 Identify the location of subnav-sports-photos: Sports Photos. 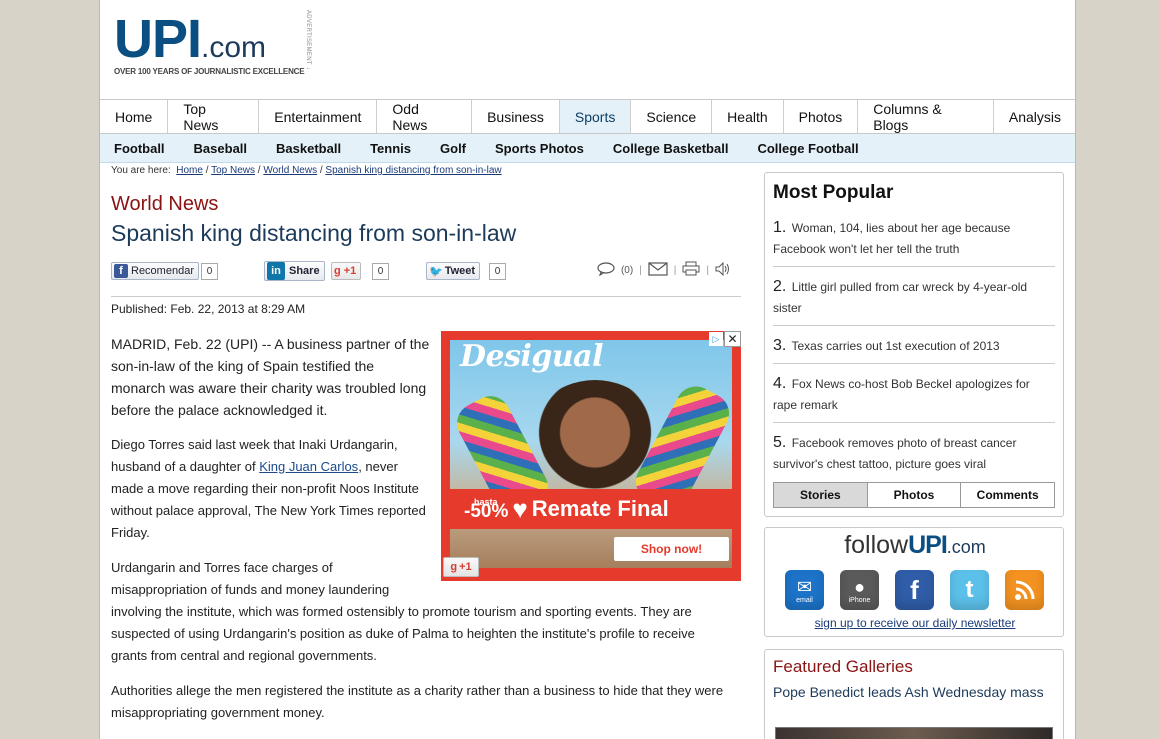
(539, 148).